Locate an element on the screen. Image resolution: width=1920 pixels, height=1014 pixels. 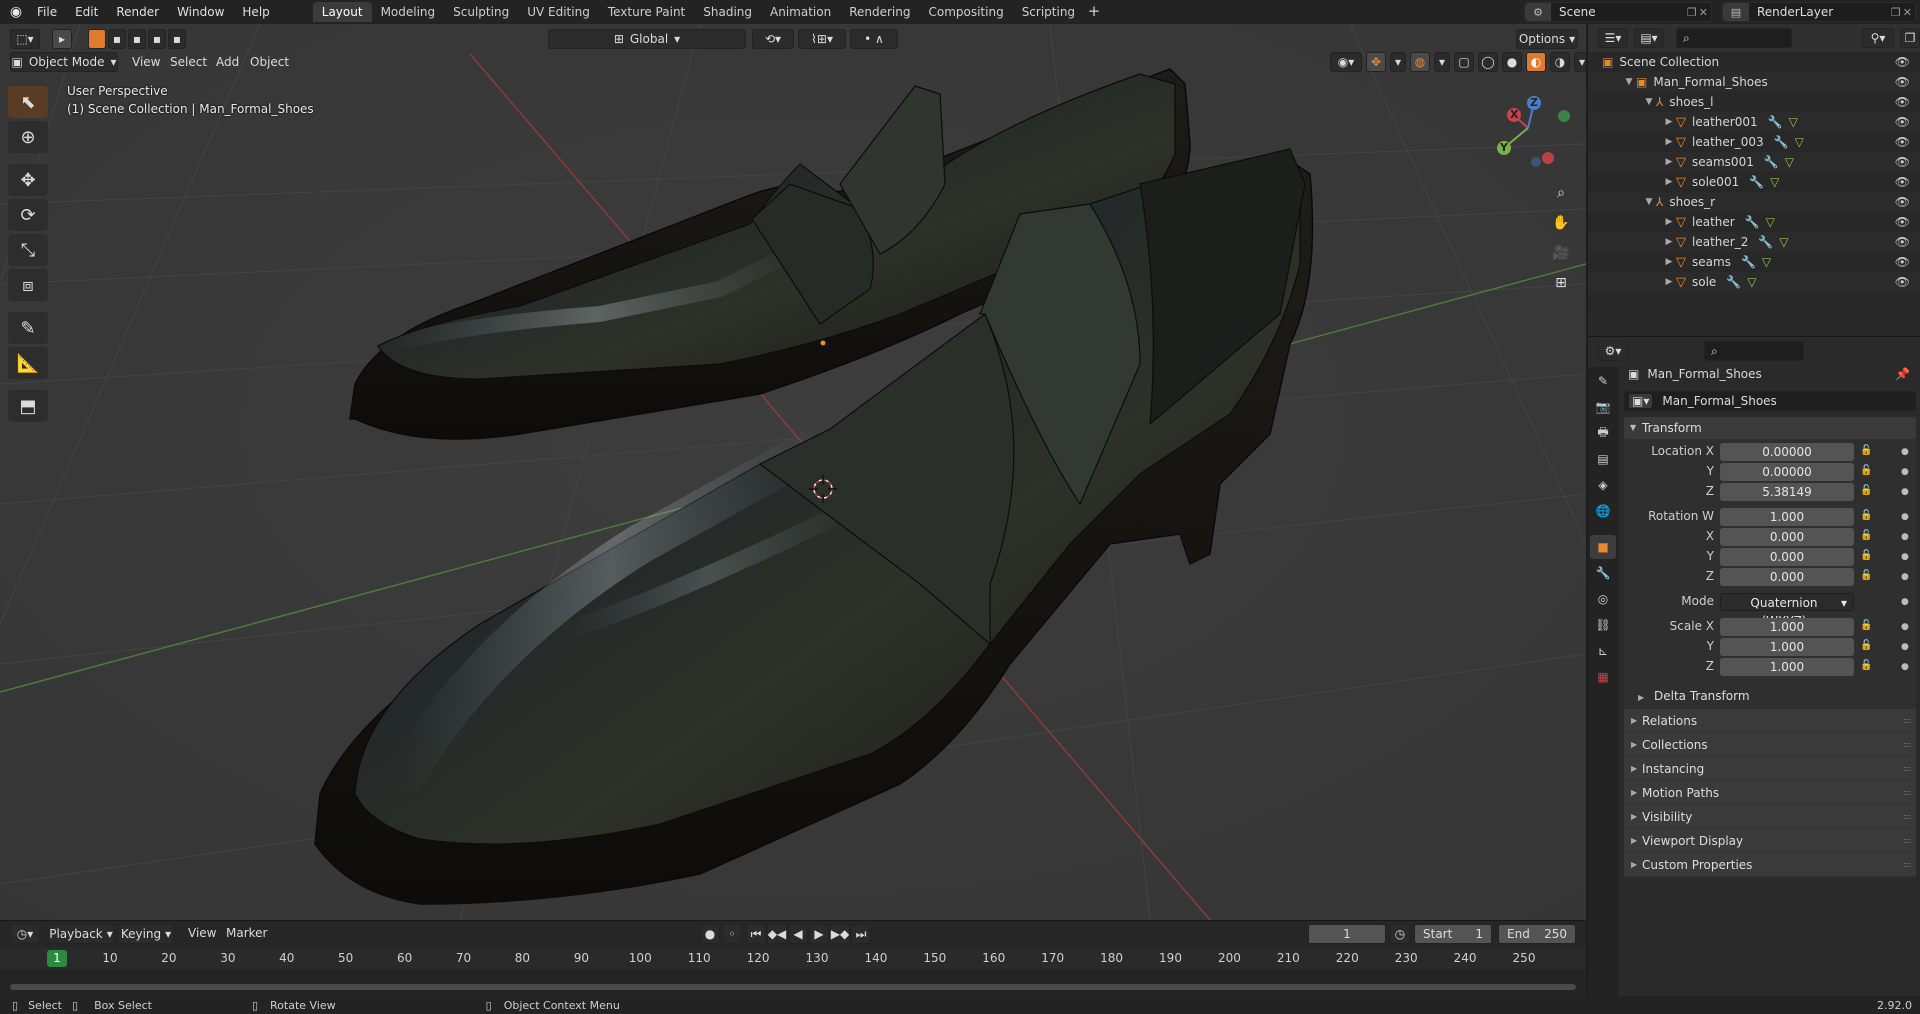
tab-sculpting: Sculpting is located at coordinates (481, 12).